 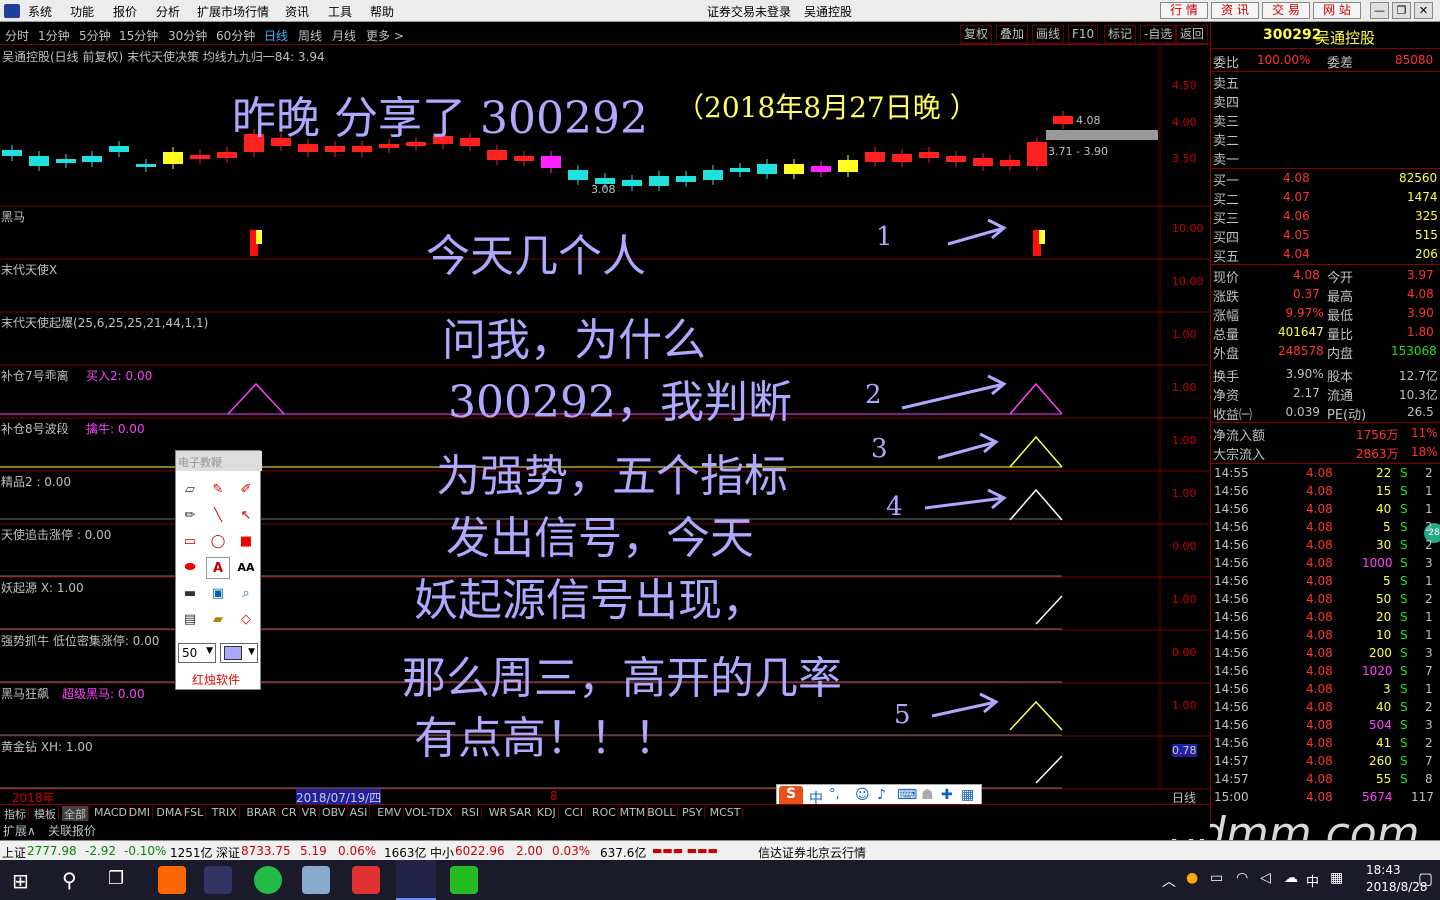 What do you see at coordinates (235, 35) in the screenshot?
I see `period-60min: 60分钟` at bounding box center [235, 35].